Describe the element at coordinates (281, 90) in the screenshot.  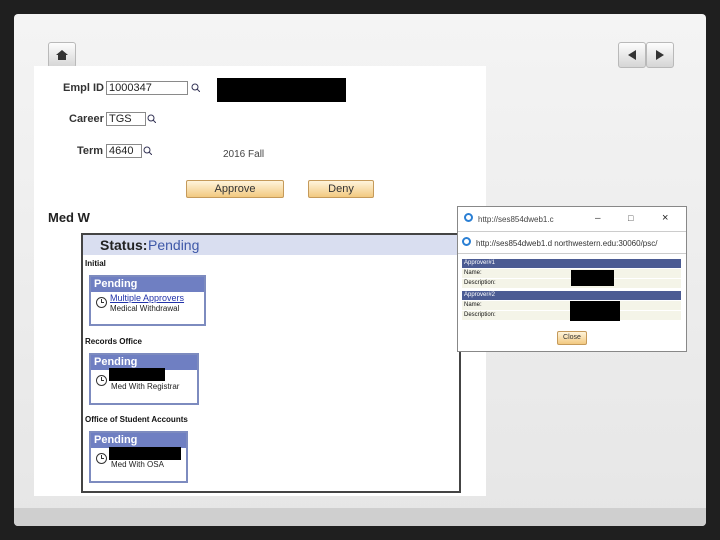
I see `redacted-name` at that location.